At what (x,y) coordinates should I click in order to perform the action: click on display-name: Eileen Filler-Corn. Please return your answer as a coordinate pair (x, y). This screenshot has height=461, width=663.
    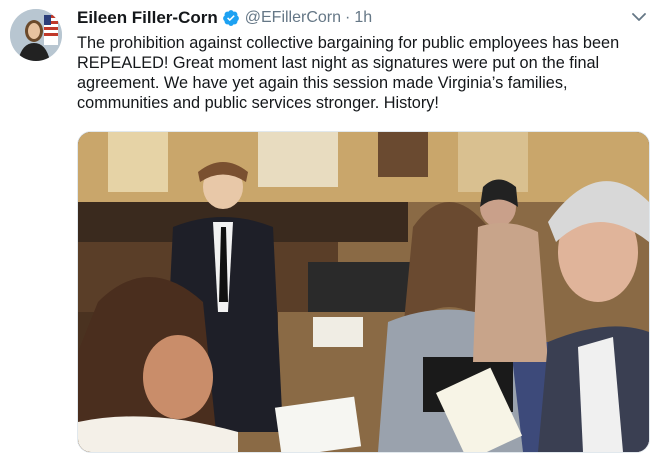
    Looking at the image, I should click on (147, 18).